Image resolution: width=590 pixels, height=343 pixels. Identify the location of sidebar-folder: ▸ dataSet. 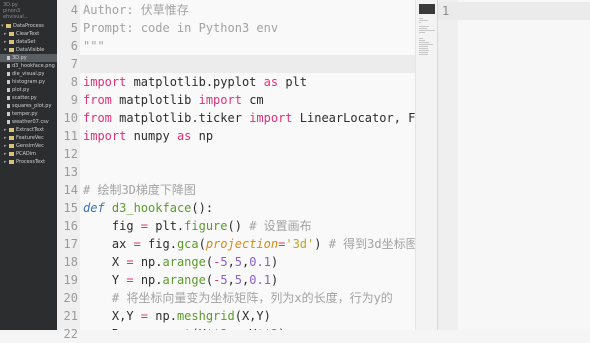
(28, 42).